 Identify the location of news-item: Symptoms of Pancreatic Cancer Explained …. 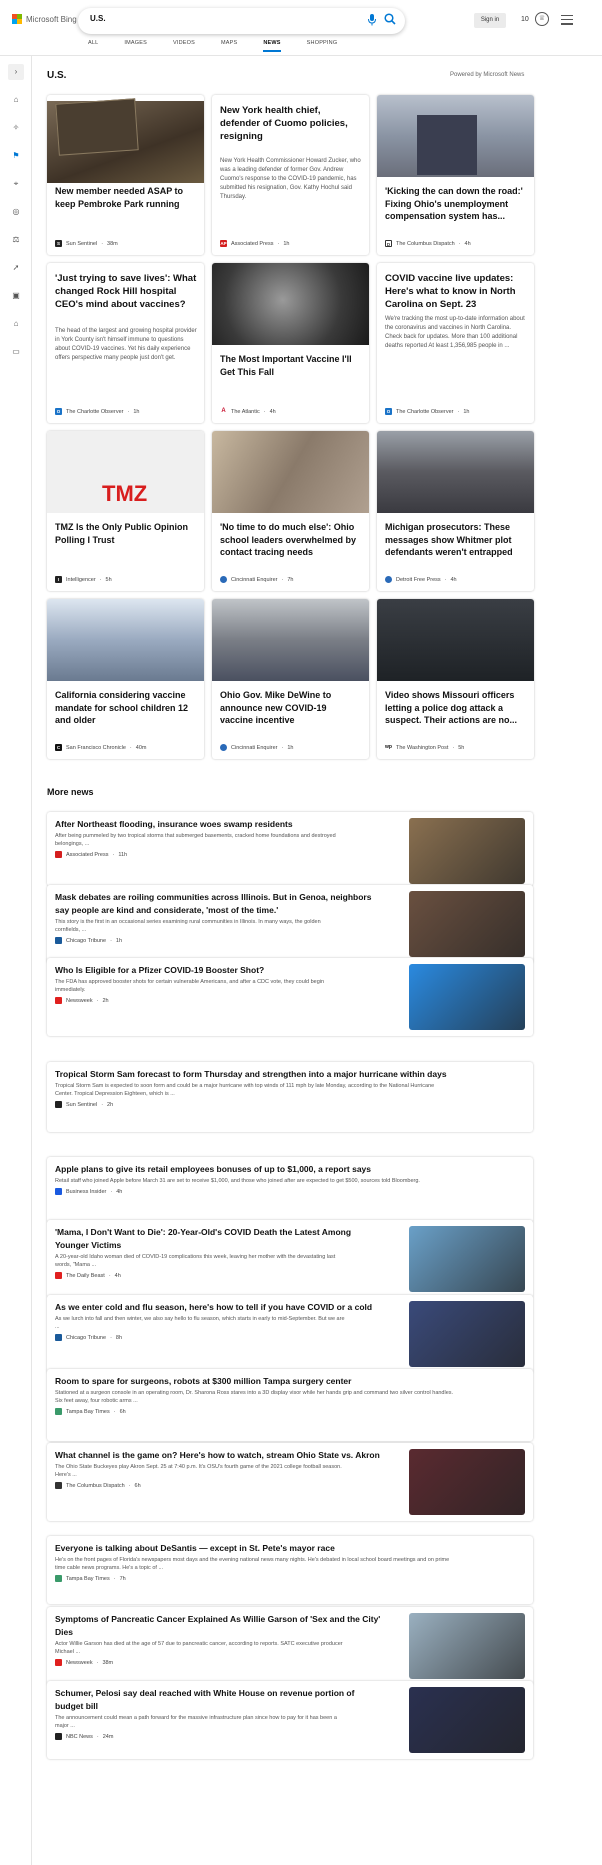
(290, 1646).